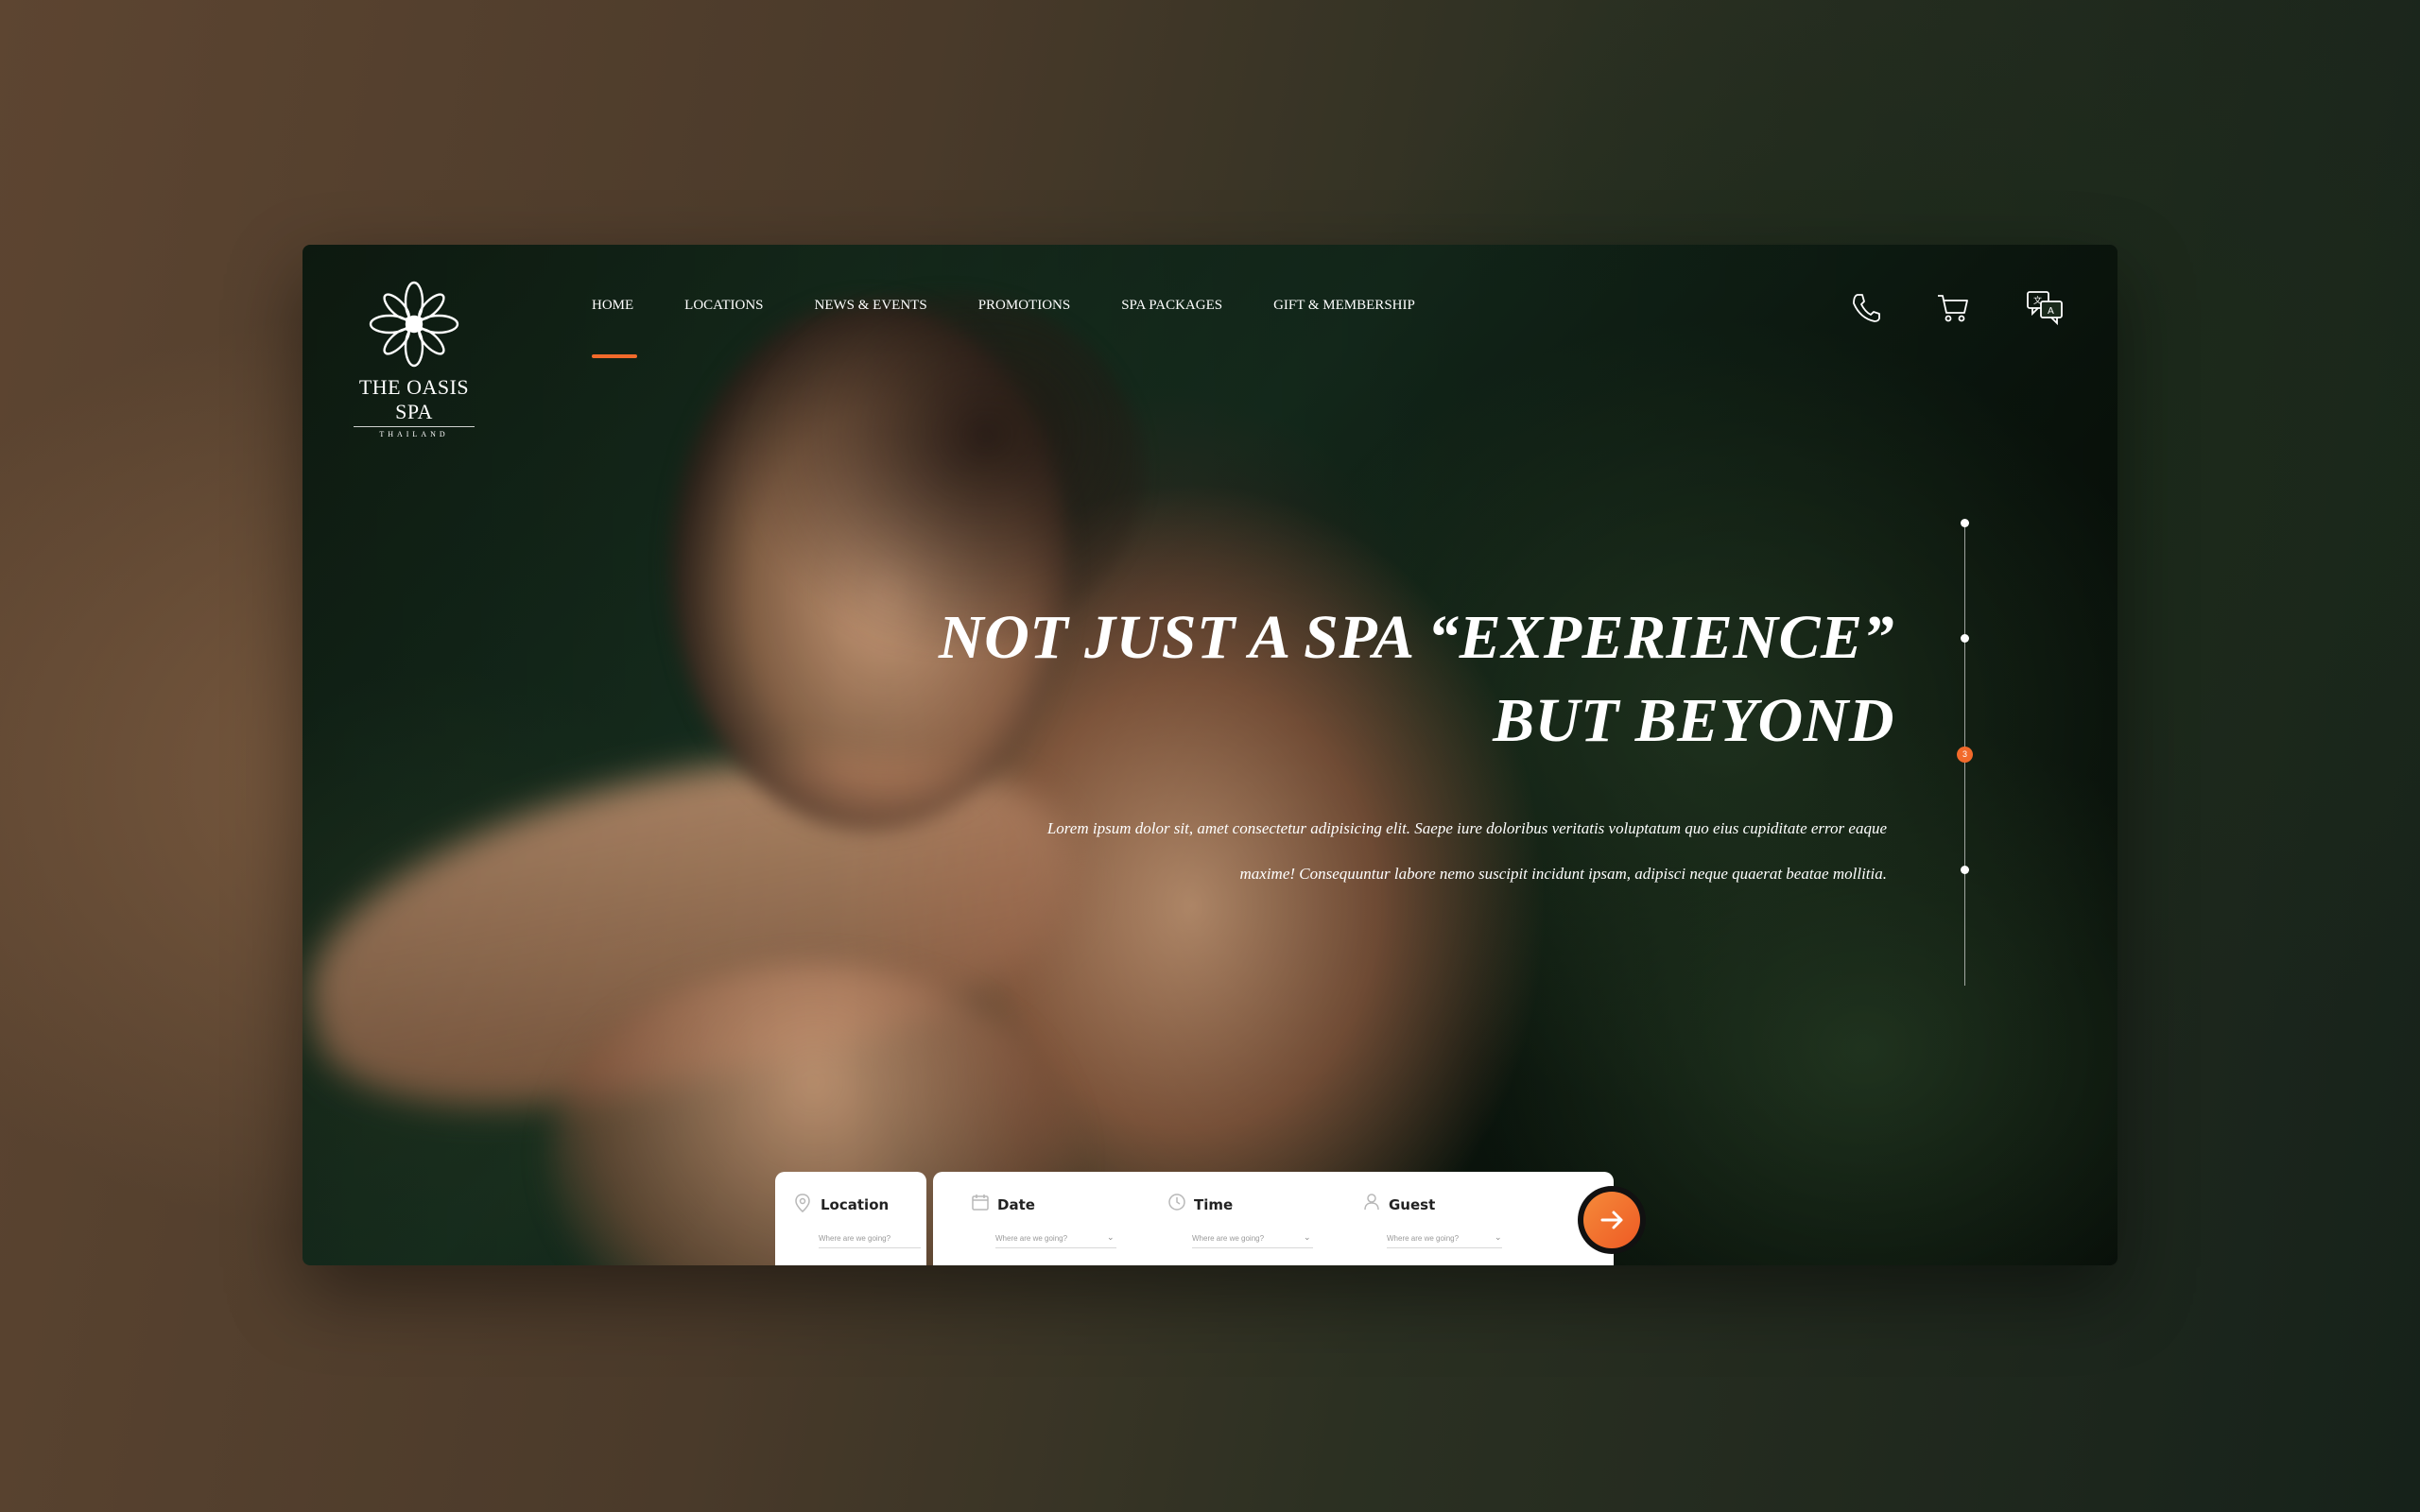 This screenshot has width=2420, height=1512. I want to click on location-pin-icon, so click(802, 1203).